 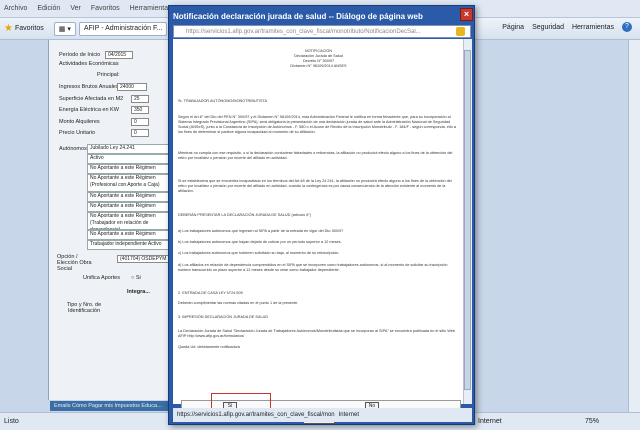 What do you see at coordinates (119, 55) in the screenshot?
I see `periodo-select: 04/2015` at bounding box center [119, 55].